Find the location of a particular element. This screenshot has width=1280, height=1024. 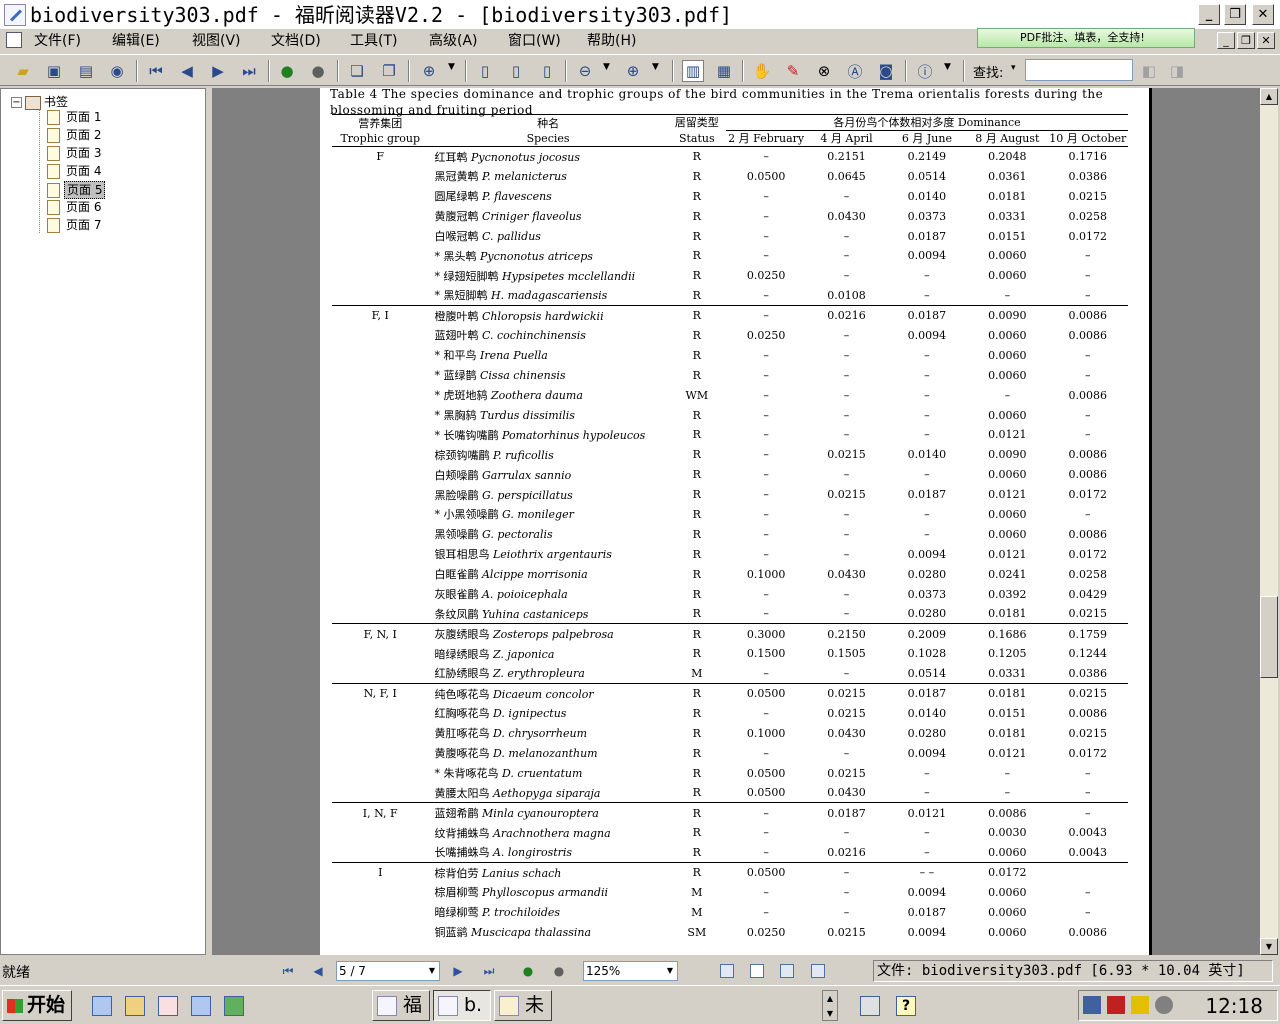

menu-file: 文件(F) is located at coordinates (57, 41).